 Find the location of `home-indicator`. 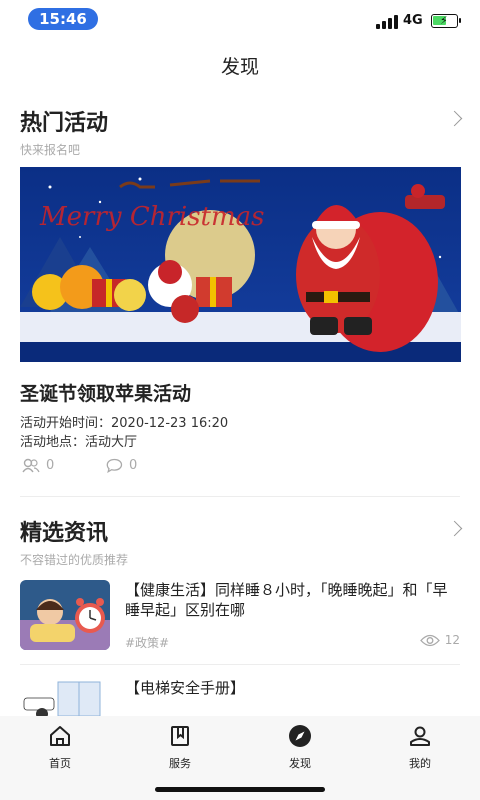

home-indicator is located at coordinates (240, 789).